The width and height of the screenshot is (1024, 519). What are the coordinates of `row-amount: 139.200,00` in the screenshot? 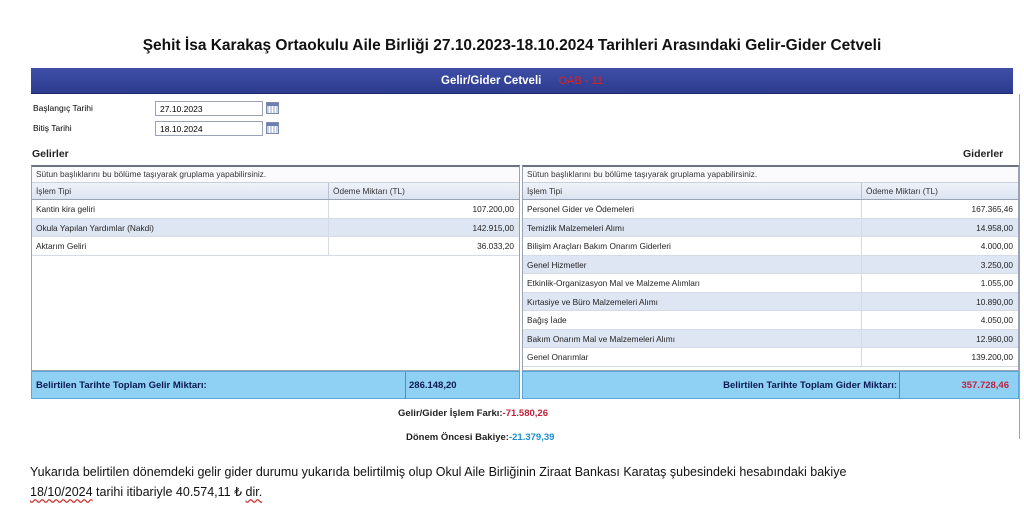 It's located at (992, 357).